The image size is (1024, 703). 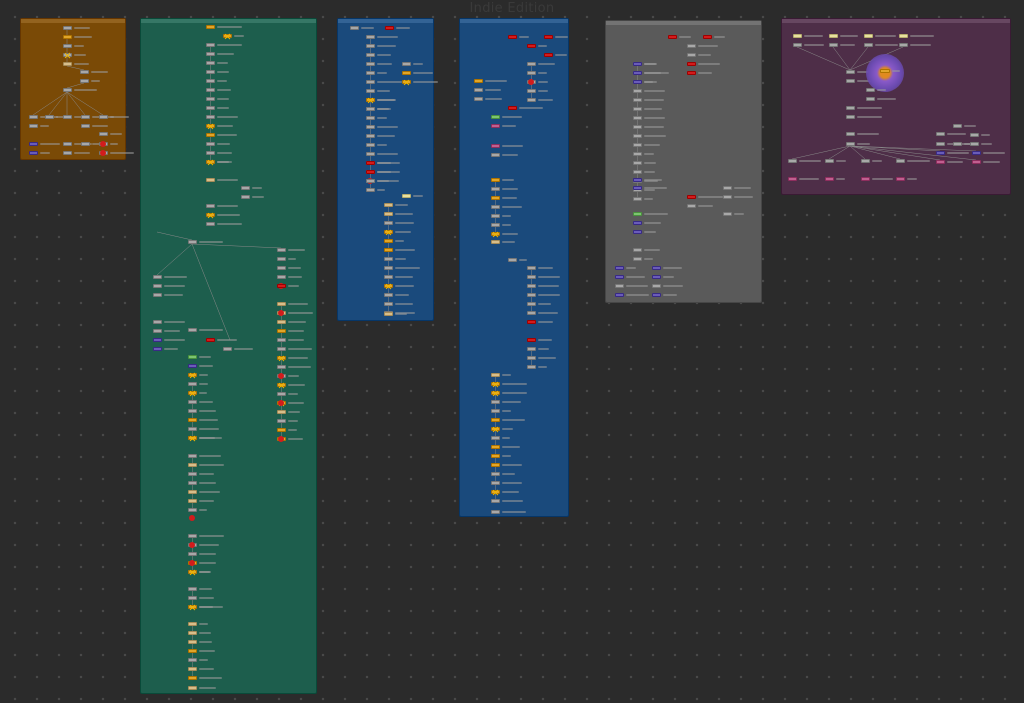 I want to click on box-green-header, so click(x=228, y=21).